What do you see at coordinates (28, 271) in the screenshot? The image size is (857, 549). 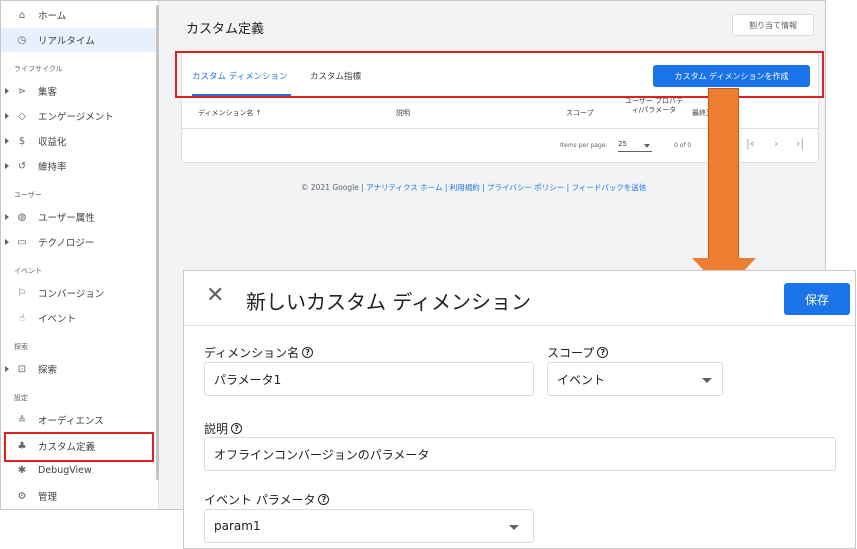 I see `section-event: イベント` at bounding box center [28, 271].